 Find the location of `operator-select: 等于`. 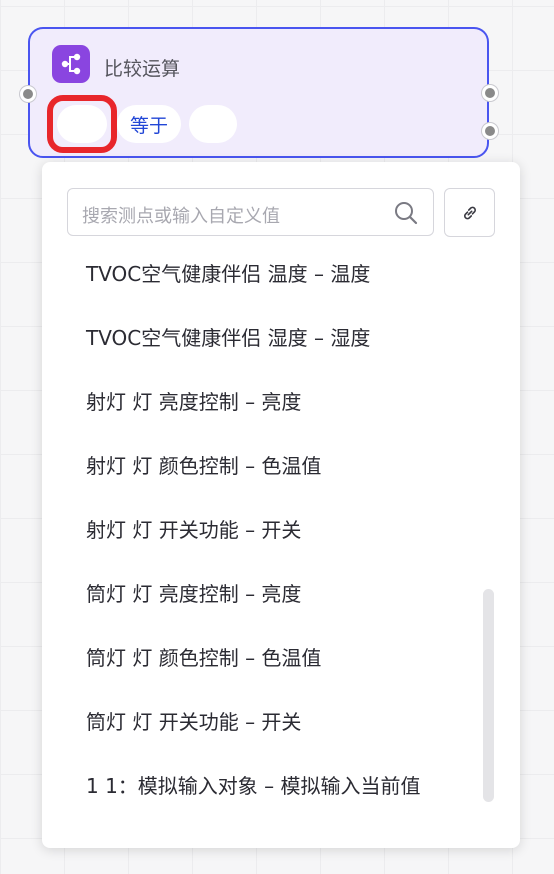

operator-select: 等于 is located at coordinates (149, 124).